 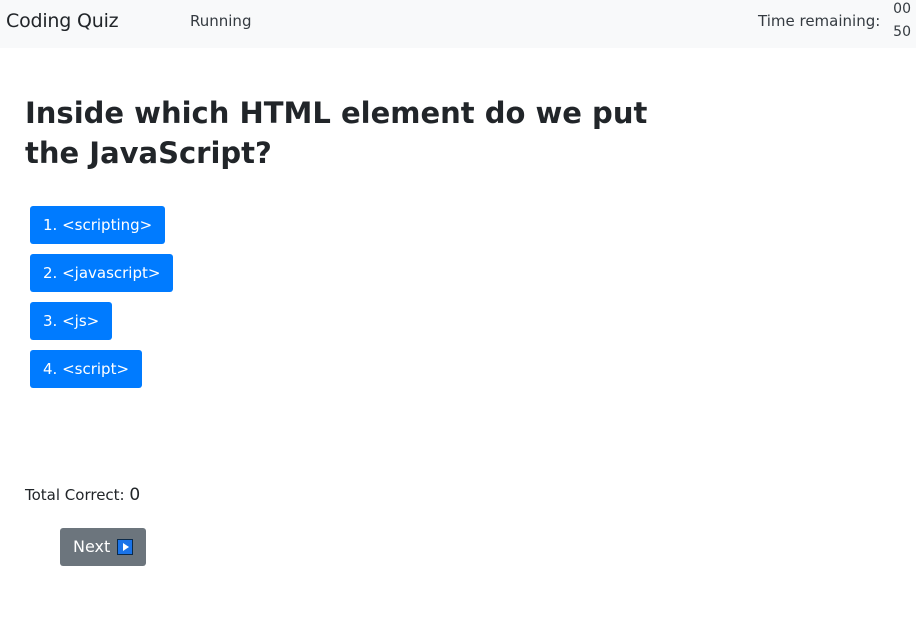 I want to click on next-button: Next, so click(x=103, y=547).